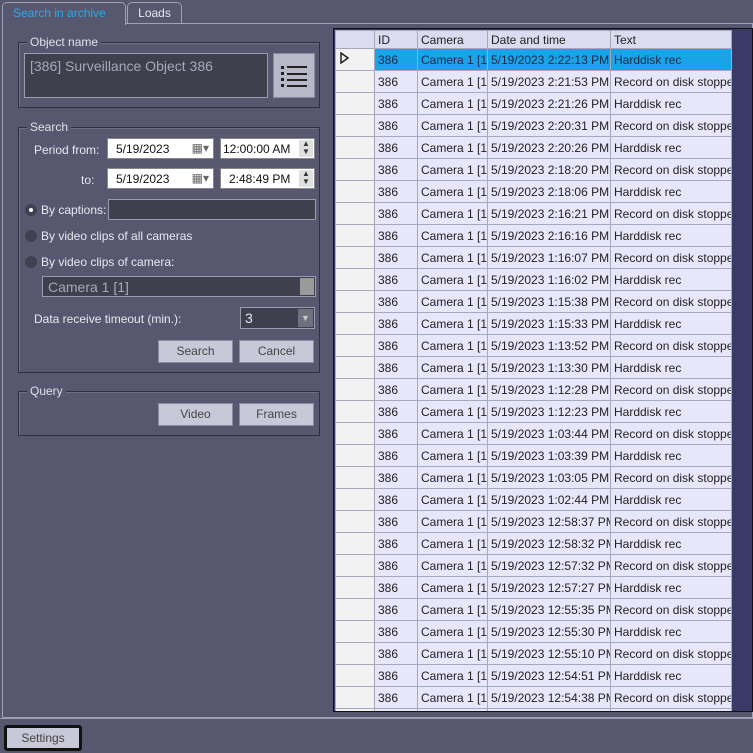 Image resolution: width=753 pixels, height=753 pixels. I want to click on table-row, so click(533, 709).